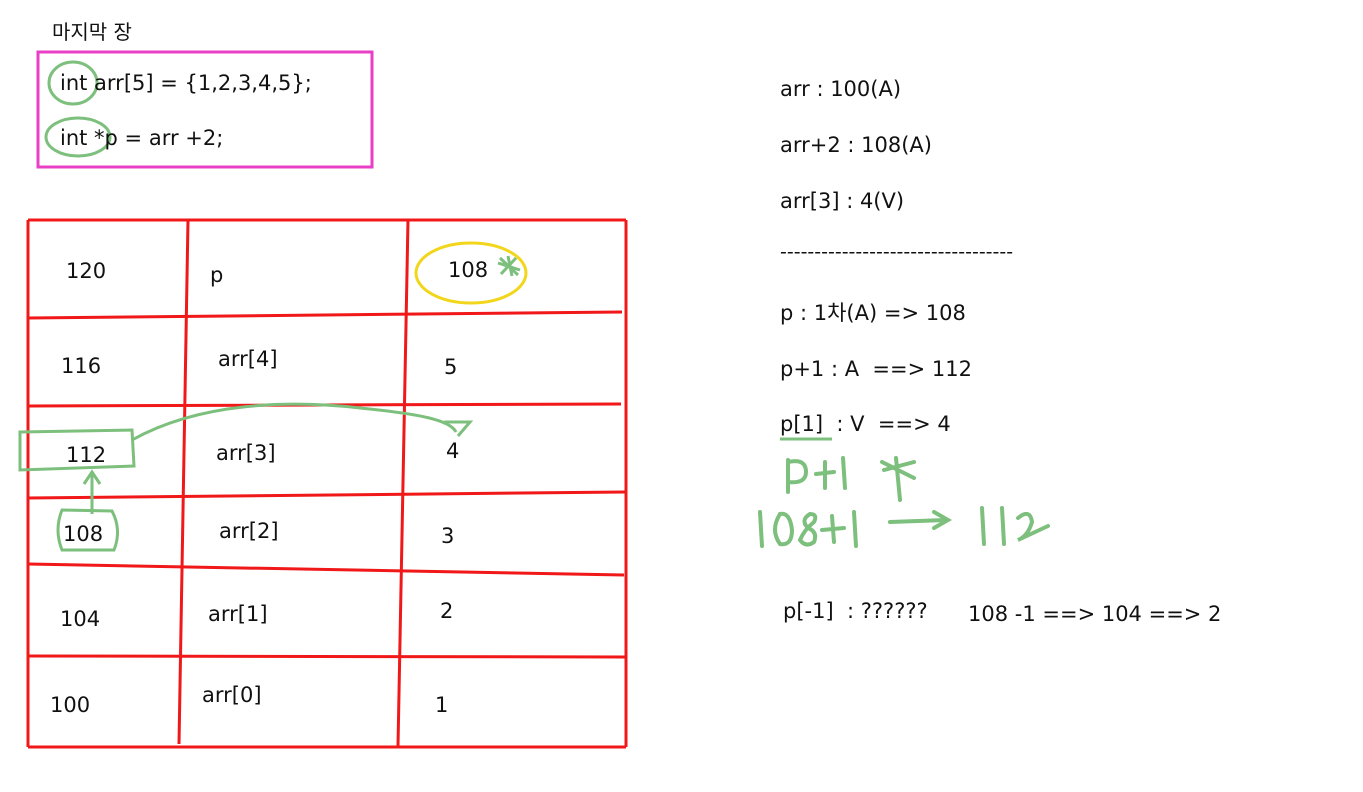 Image resolution: width=1363 pixels, height=792 pixels. I want to click on code-line-1: int arr[5] = {1,2,3,4,5};, so click(186, 83).